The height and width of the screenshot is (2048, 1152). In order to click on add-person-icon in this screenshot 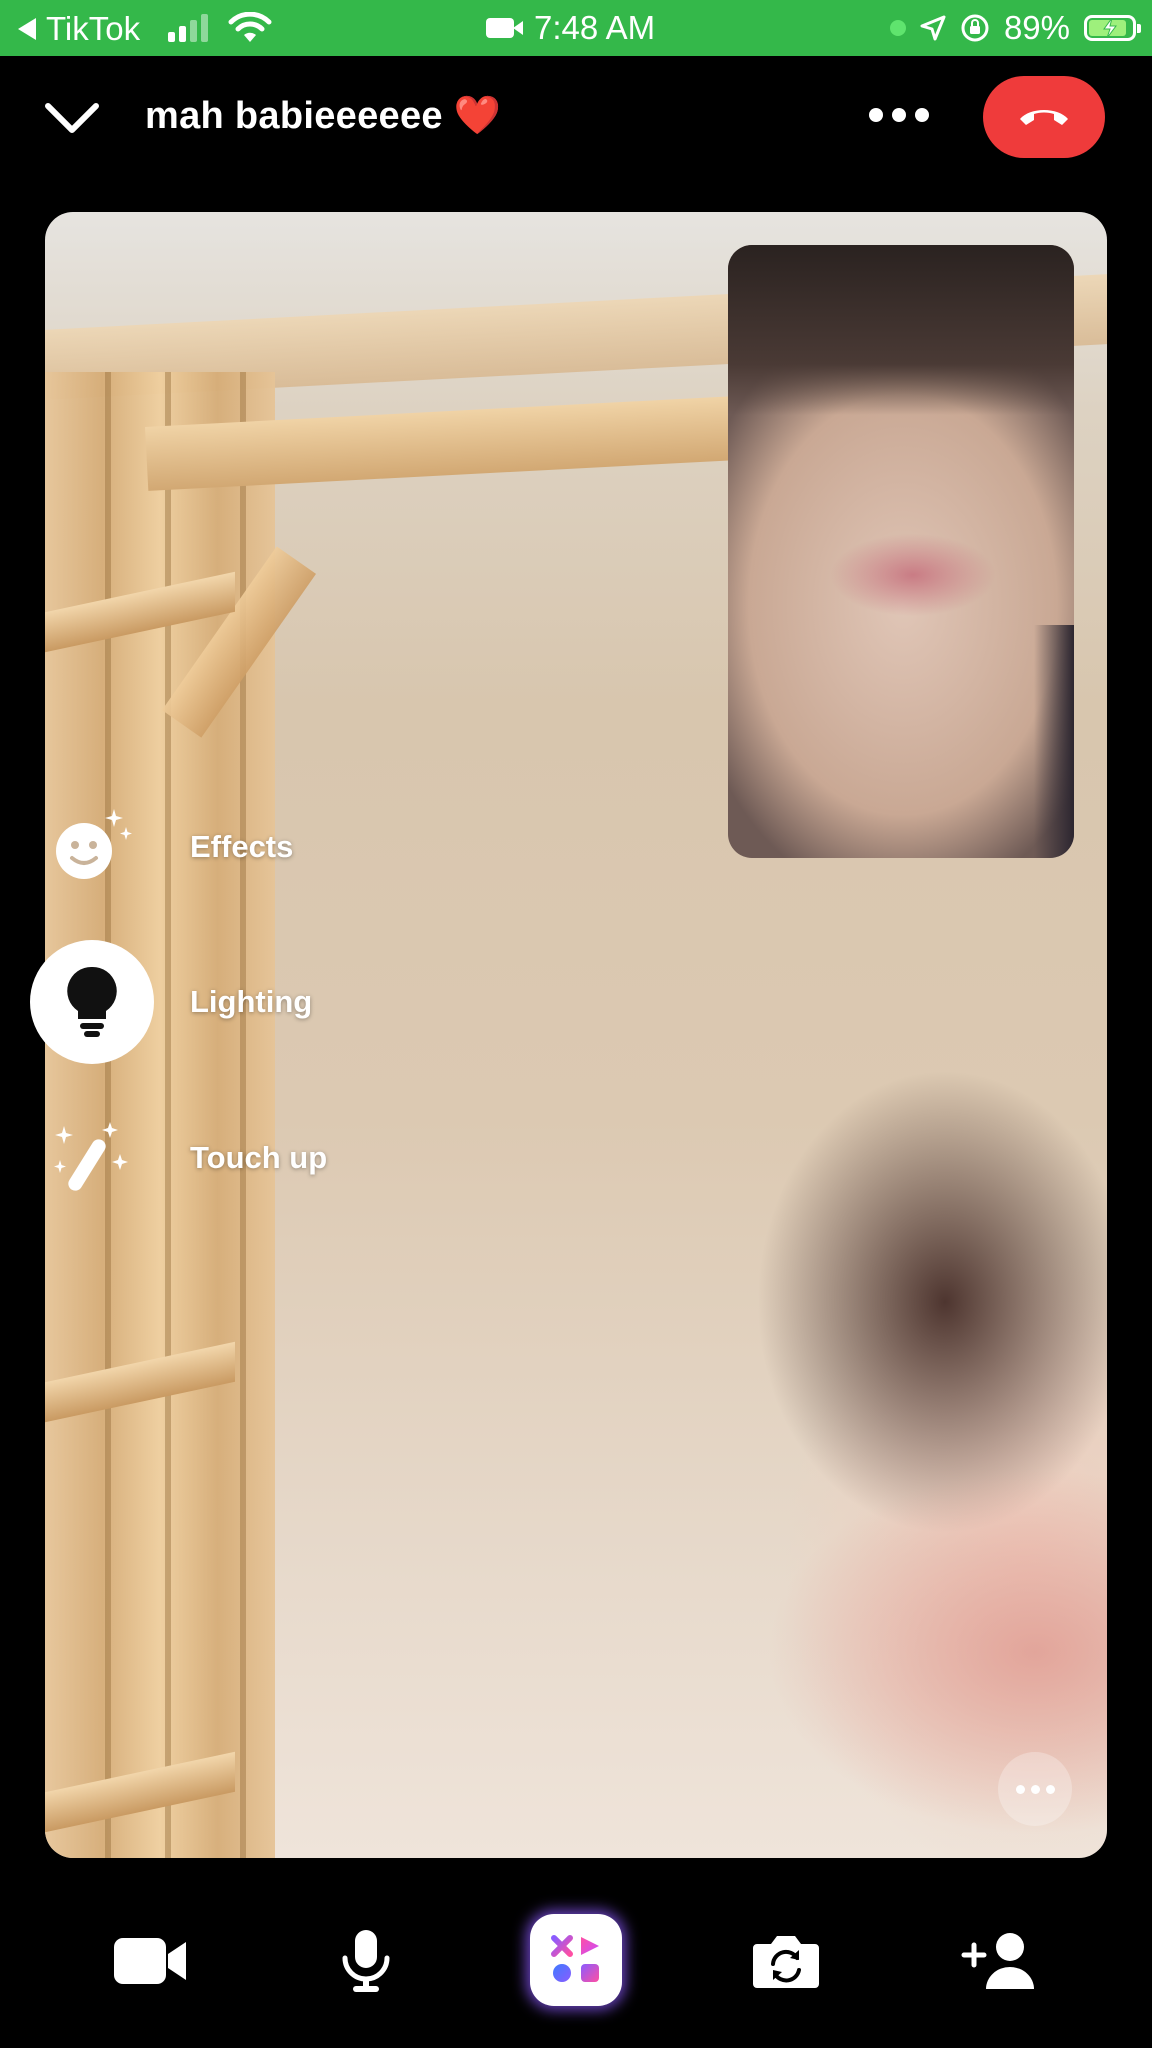, I will do `click(997, 1961)`.